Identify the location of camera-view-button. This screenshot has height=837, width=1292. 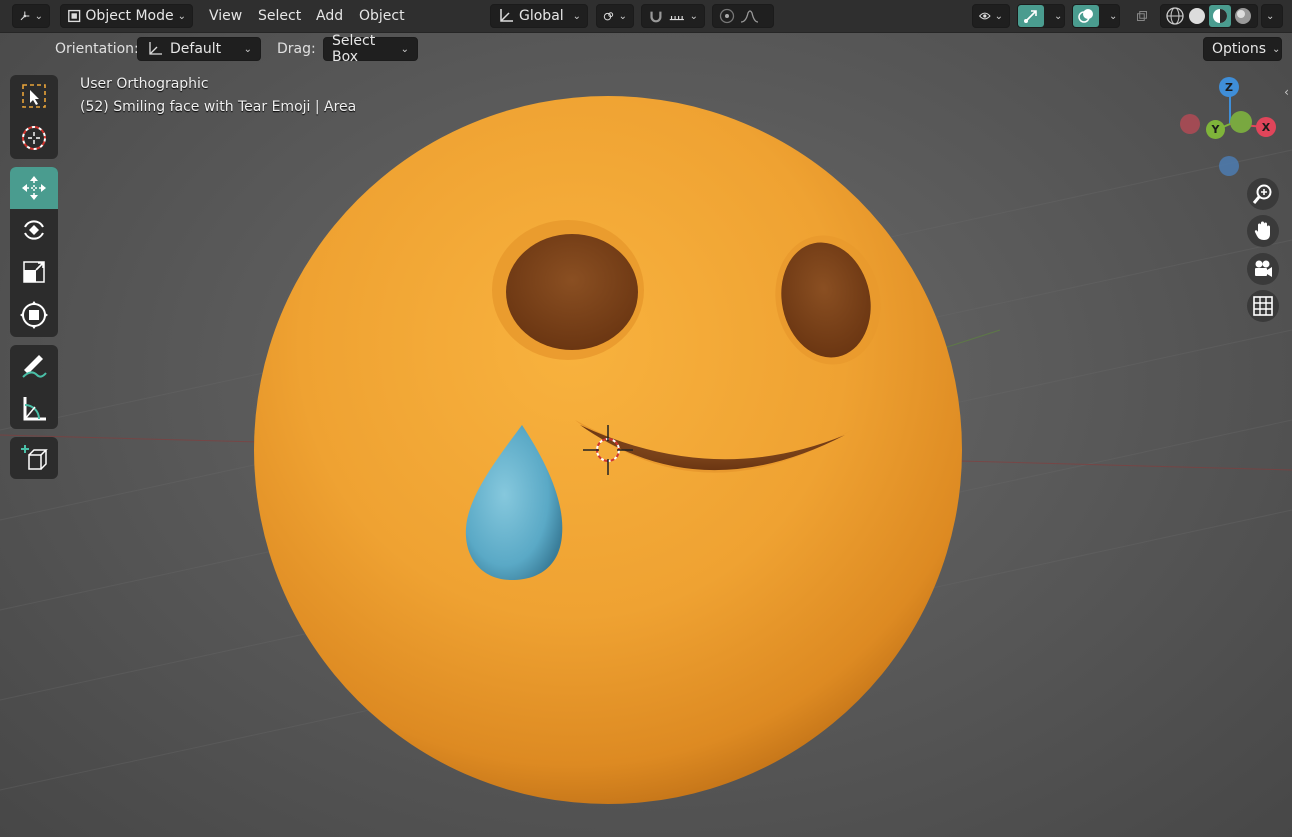
(1263, 269).